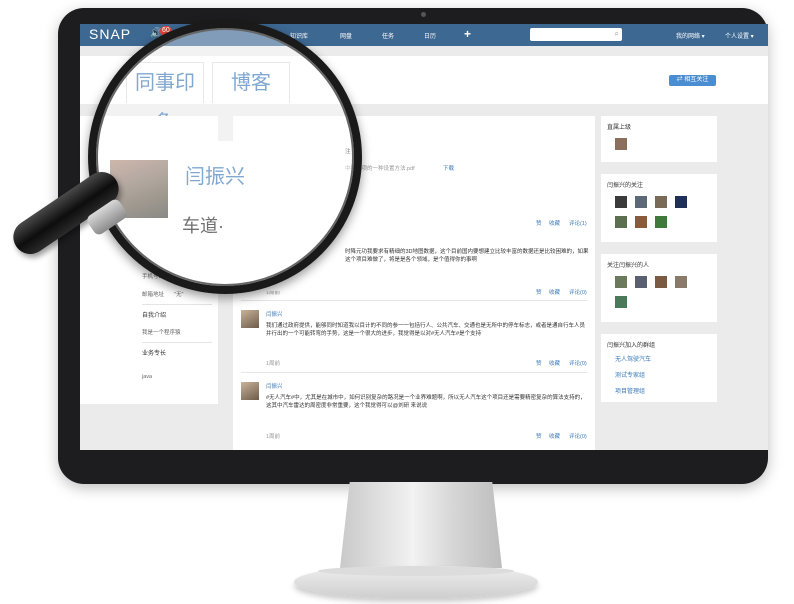  Describe the element at coordinates (153, 295) in the screenshot. I see `email-label: 邮箱地址` at that location.